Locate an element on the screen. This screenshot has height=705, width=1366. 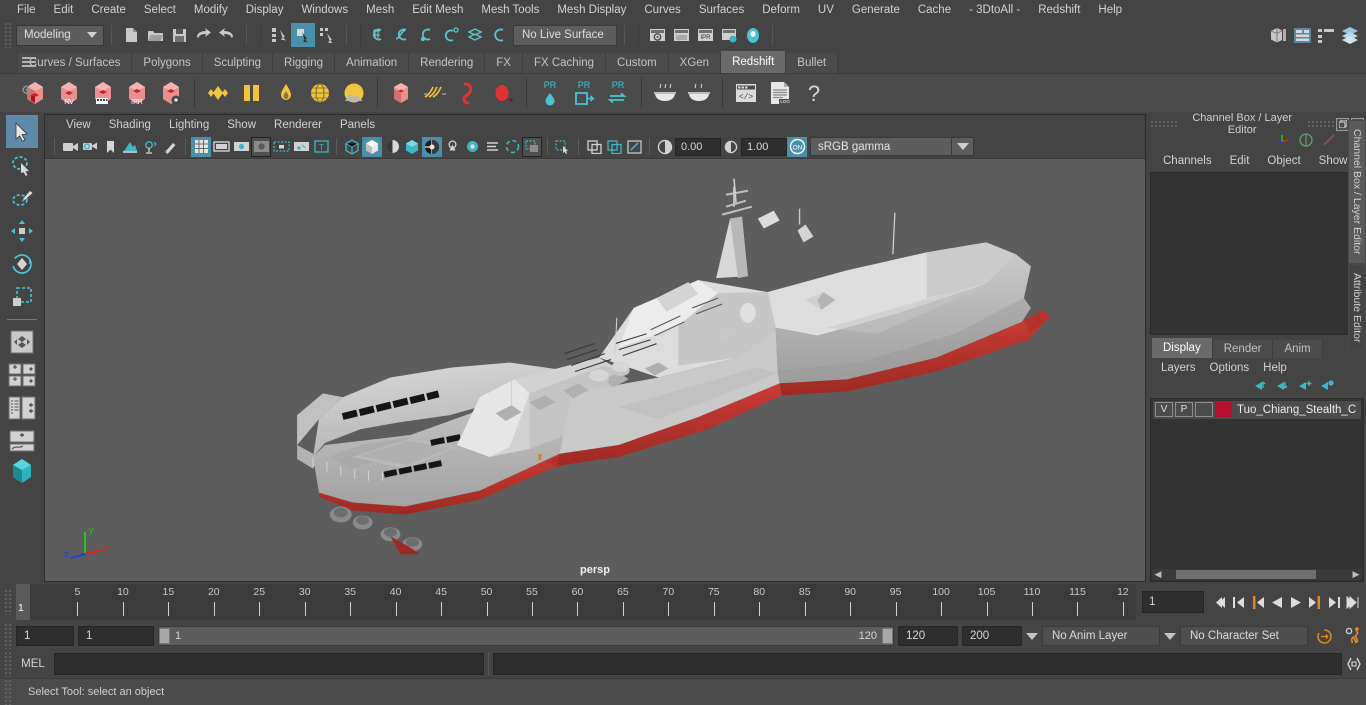
step-back-frame-icon is located at coordinates (1257, 602).